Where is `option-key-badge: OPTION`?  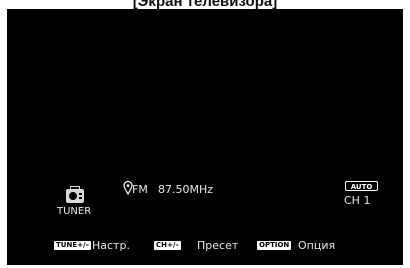
option-key-badge: OPTION is located at coordinates (274, 245).